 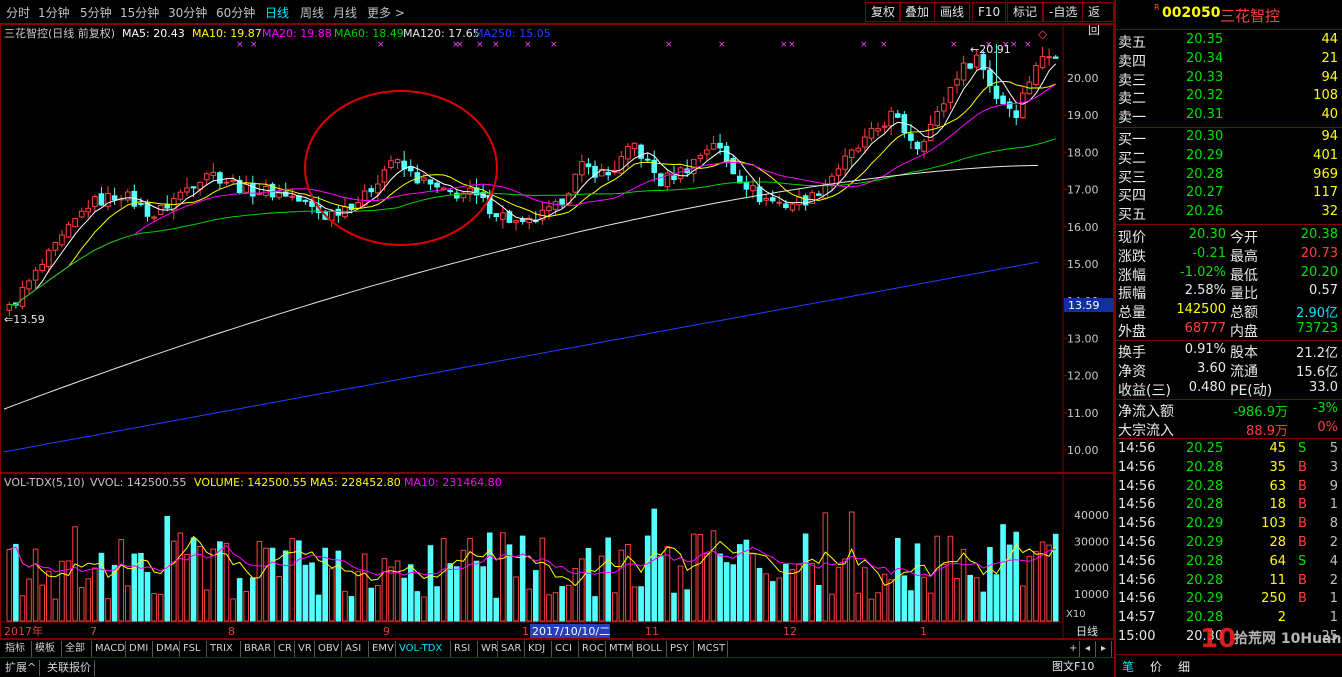 I want to click on period-button-6: 日线, so click(x=277, y=12).